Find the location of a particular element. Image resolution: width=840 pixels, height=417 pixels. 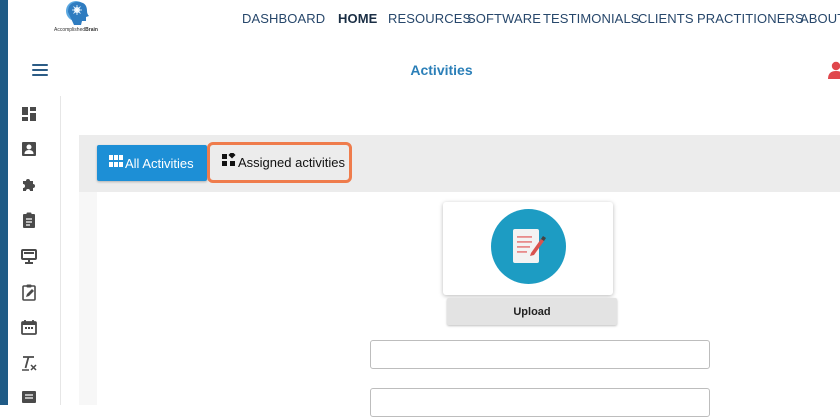

nav-testimonials: TESTIMONIALS is located at coordinates (591, 18).